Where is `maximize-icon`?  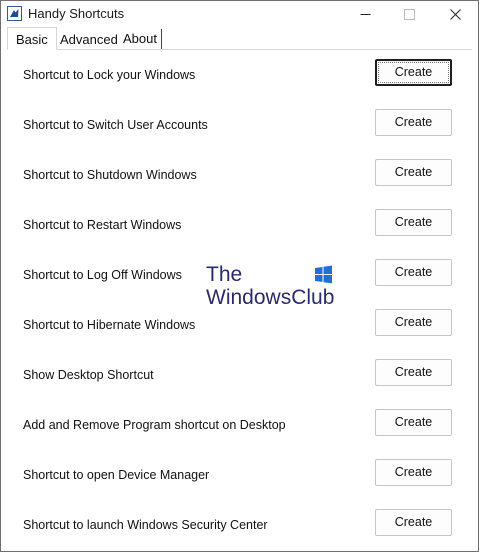 maximize-icon is located at coordinates (409, 14).